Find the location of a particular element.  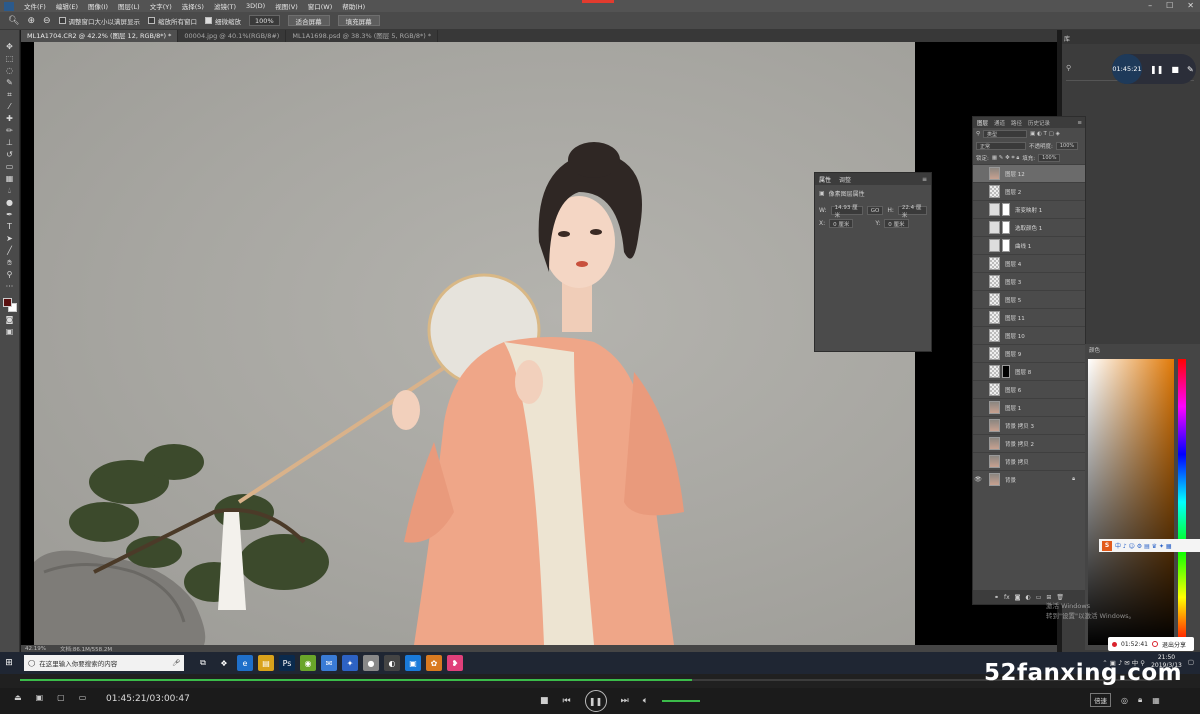

layer-row: 图层 11 is located at coordinates (1029, 317).